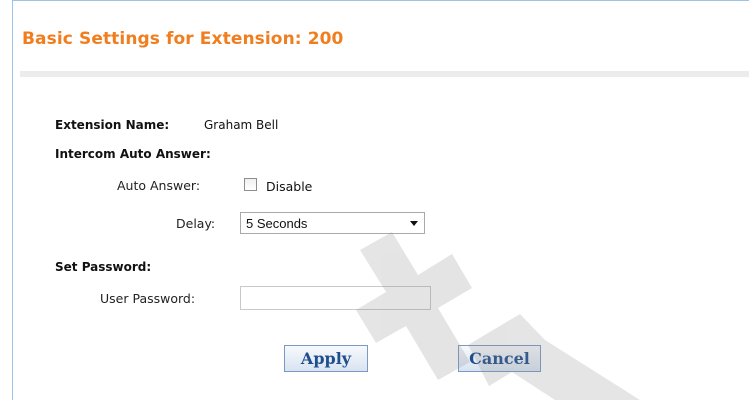 The image size is (749, 400). What do you see at coordinates (326, 358) in the screenshot?
I see `apply-button: Apply` at bounding box center [326, 358].